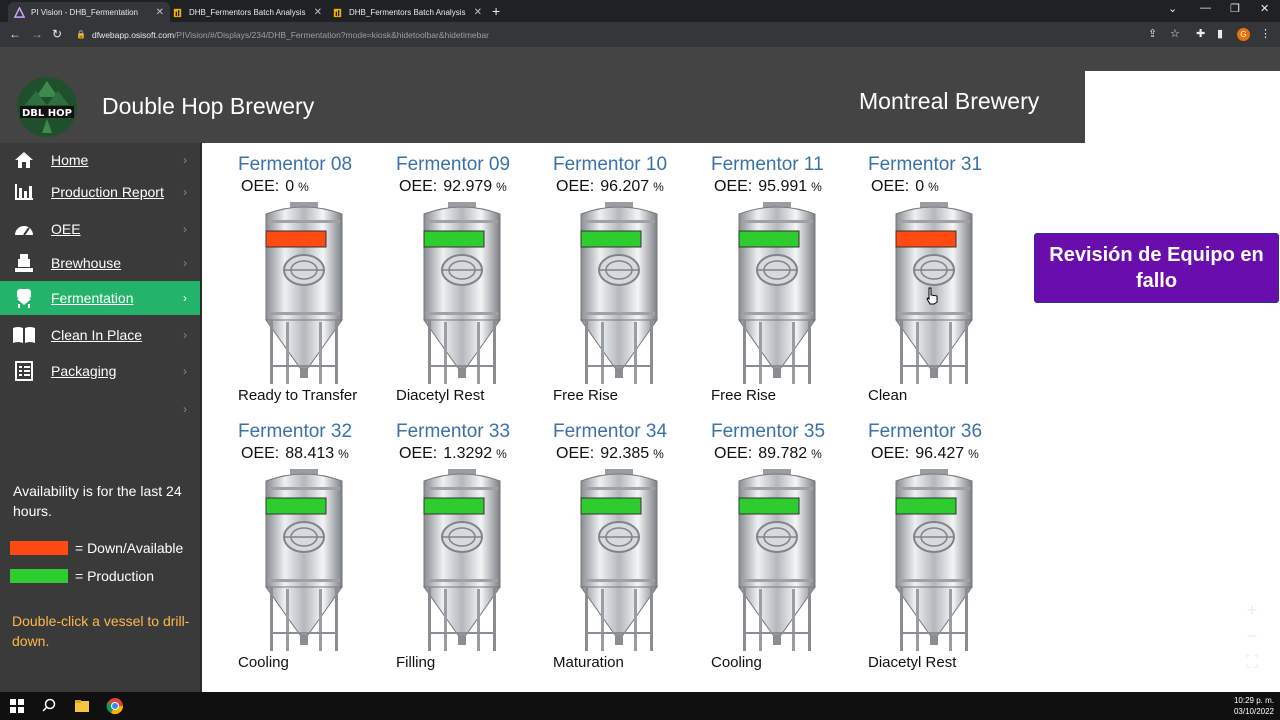 Image resolution: width=1280 pixels, height=720 pixels. Describe the element at coordinates (66, 229) in the screenshot. I see `sidebar-item-label: OEE` at that location.